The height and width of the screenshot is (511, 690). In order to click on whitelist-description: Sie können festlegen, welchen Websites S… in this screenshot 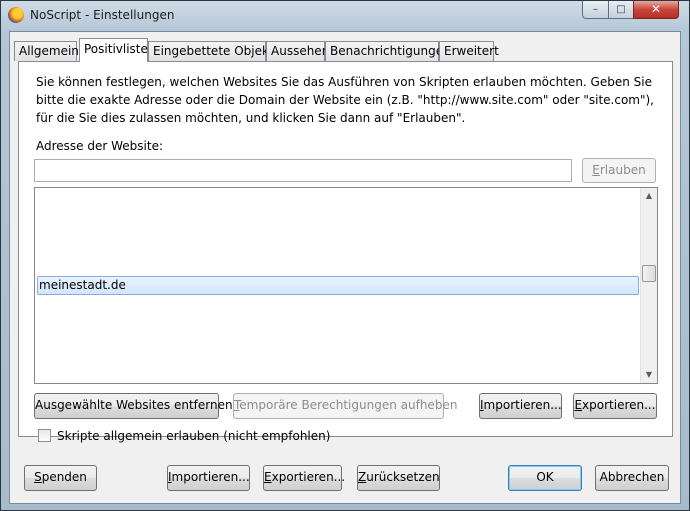, I will do `click(345, 100)`.